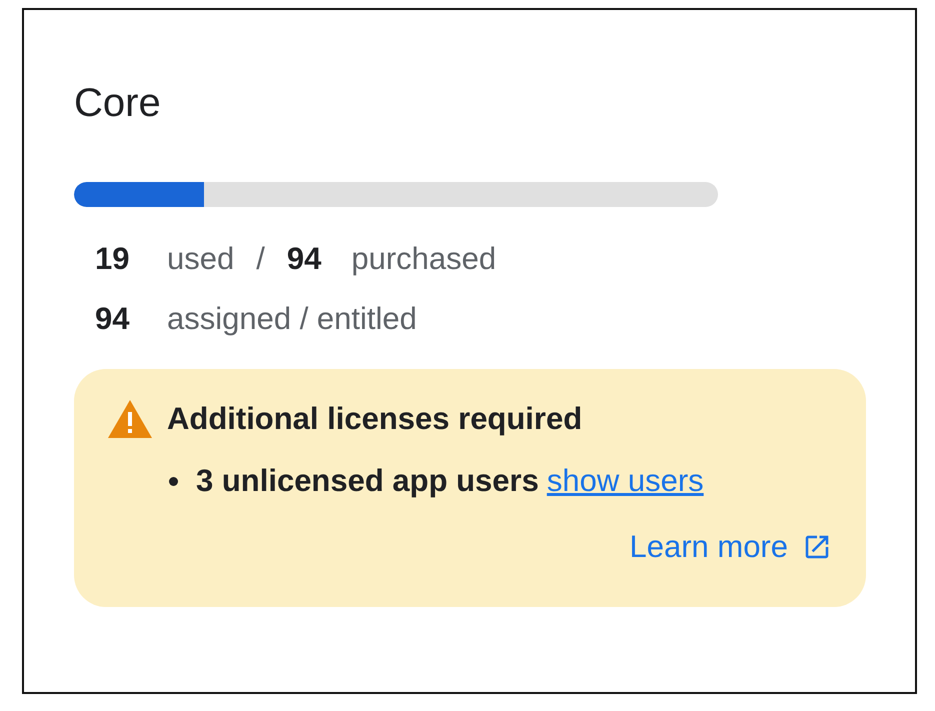  What do you see at coordinates (374, 419) in the screenshot?
I see `alert-title: Additional licenses required` at bounding box center [374, 419].